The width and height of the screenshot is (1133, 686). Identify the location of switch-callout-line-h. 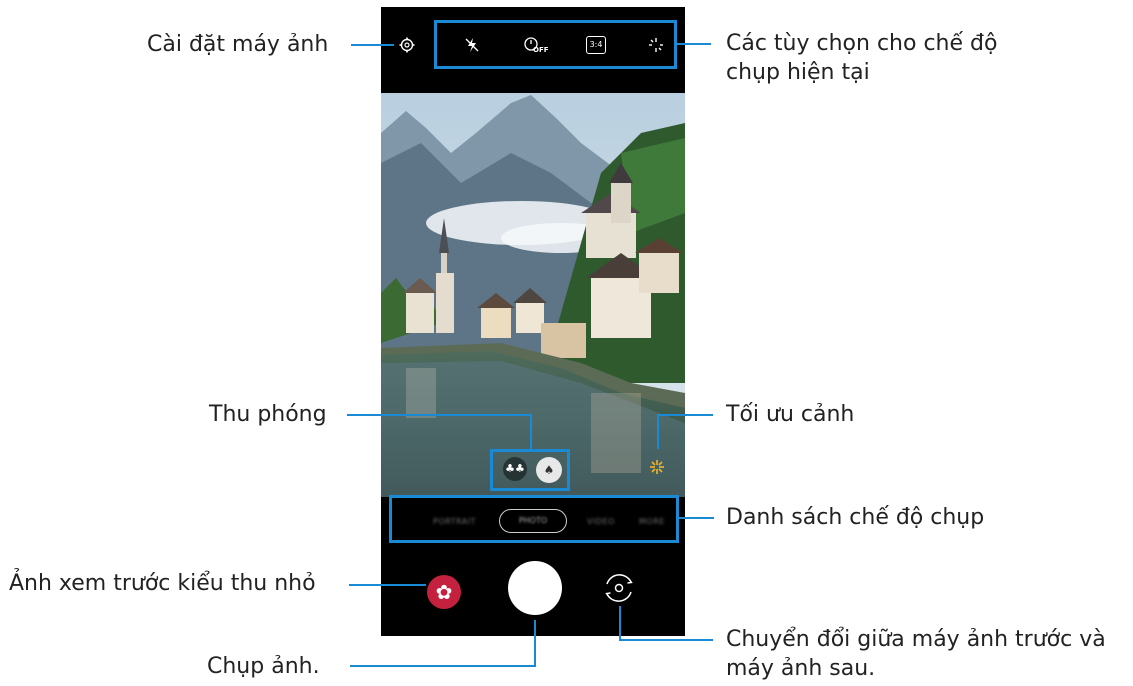
(666, 640).